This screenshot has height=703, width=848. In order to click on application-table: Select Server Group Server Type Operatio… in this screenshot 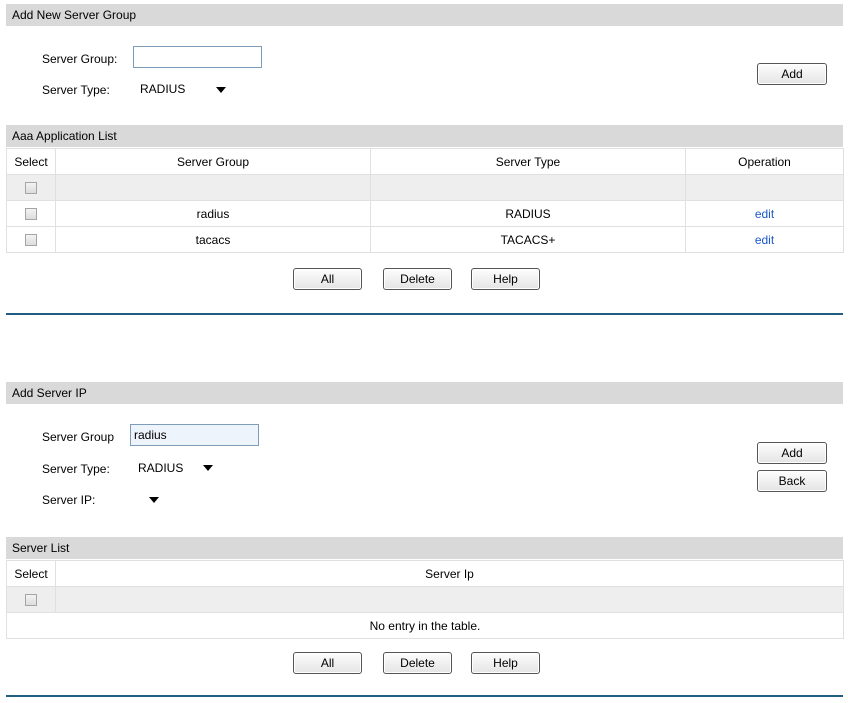, I will do `click(425, 200)`.